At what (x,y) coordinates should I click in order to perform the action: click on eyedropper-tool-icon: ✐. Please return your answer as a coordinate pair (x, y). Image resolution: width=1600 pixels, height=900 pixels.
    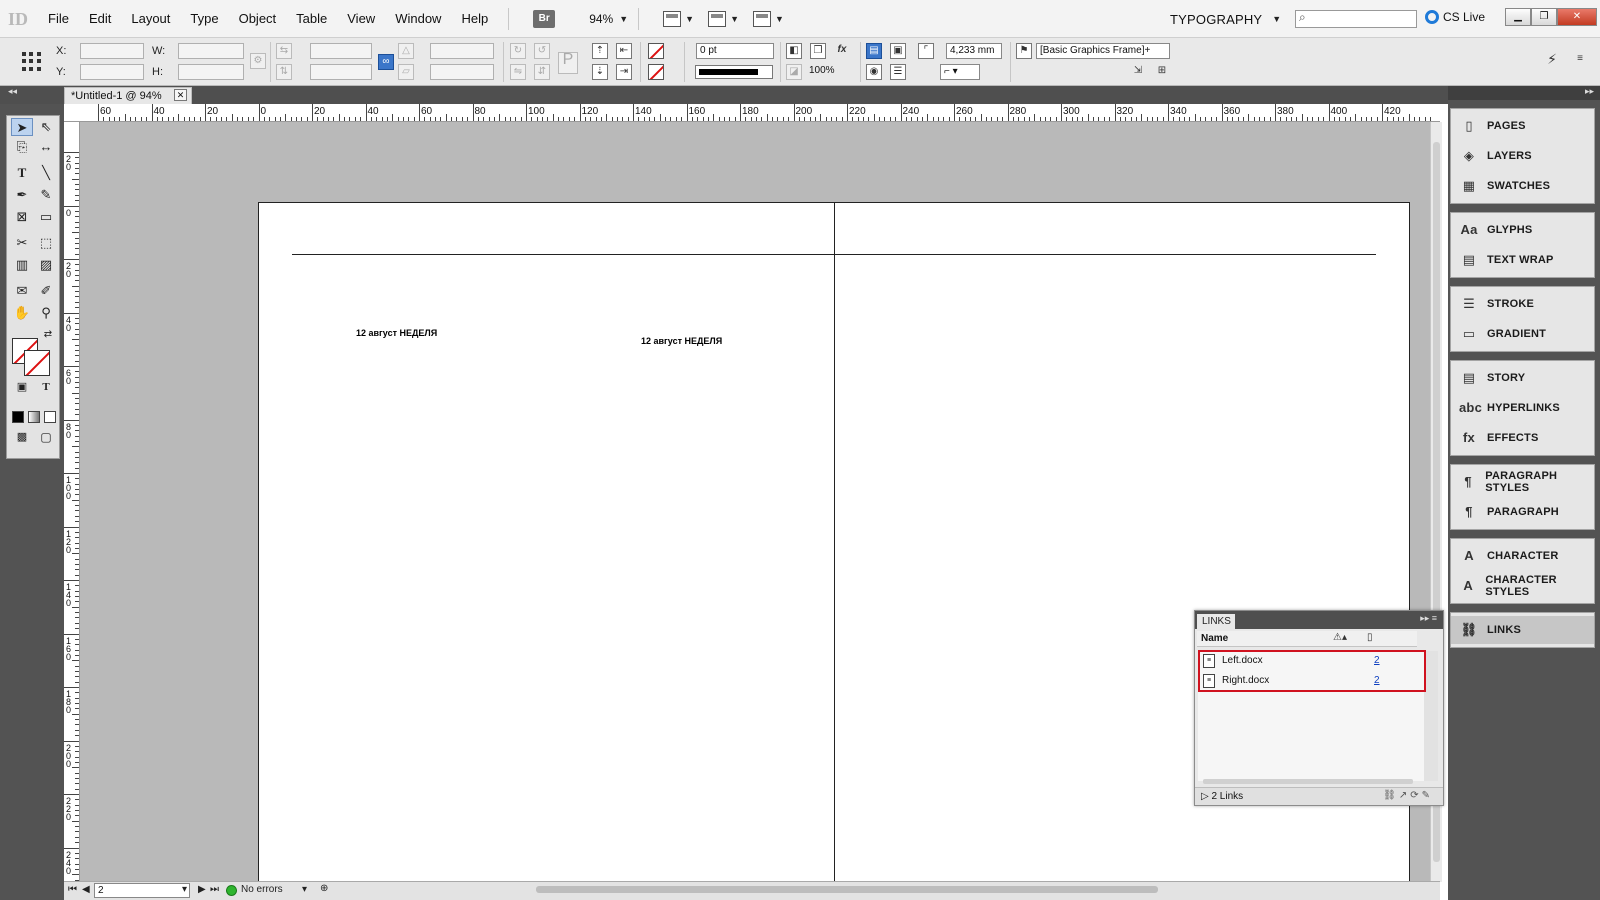
    Looking at the image, I should click on (46, 291).